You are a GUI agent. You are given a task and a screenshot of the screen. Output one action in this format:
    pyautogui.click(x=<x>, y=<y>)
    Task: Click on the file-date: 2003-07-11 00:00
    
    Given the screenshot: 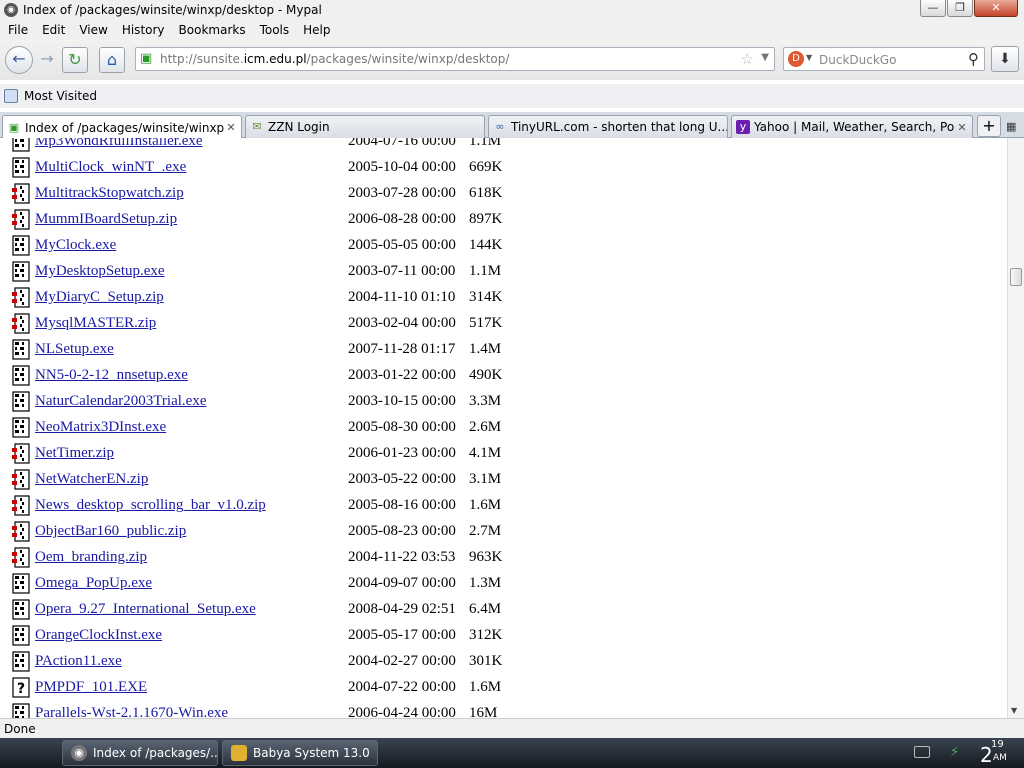 What is the action you would take?
    pyautogui.click(x=402, y=271)
    